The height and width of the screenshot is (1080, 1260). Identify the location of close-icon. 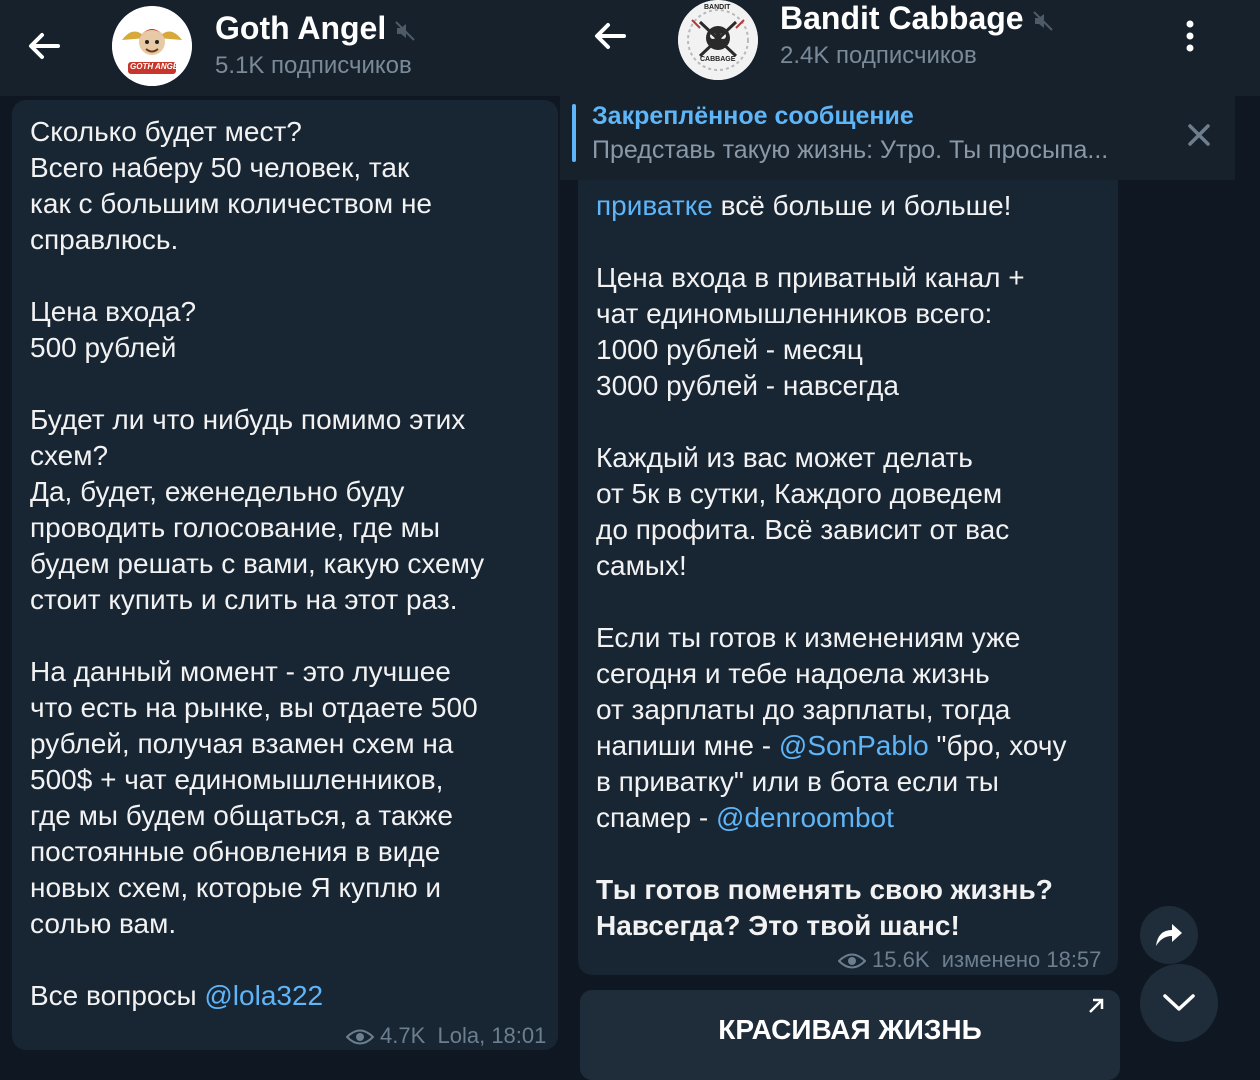
(1199, 135).